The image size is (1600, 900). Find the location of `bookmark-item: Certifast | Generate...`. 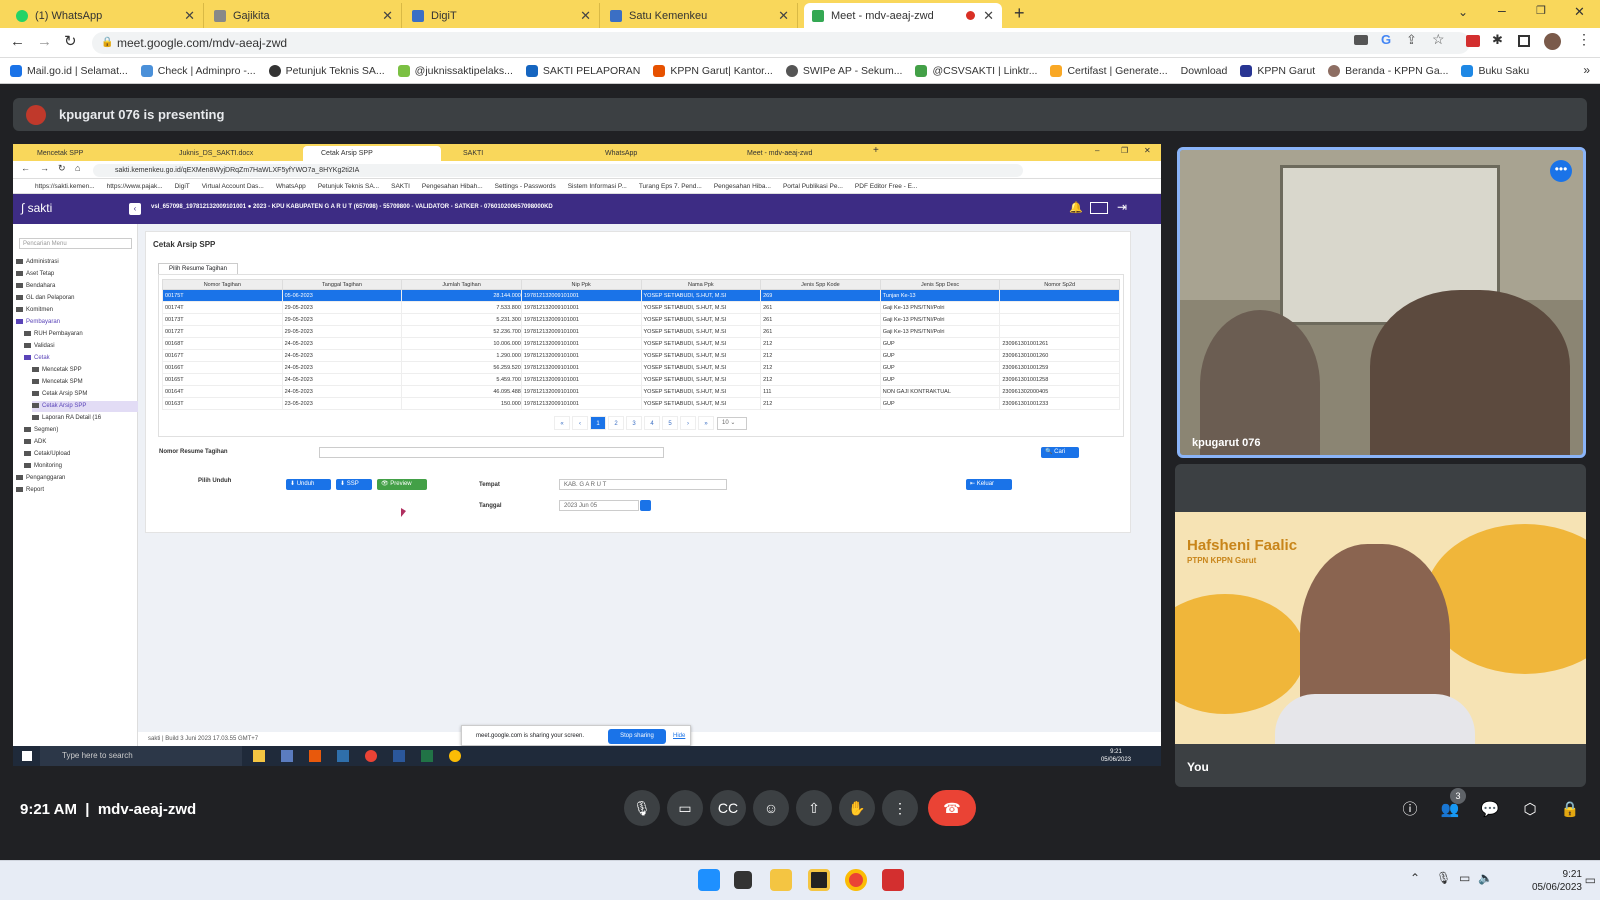

bookmark-item: Certifast | Generate... is located at coordinates (1109, 70).